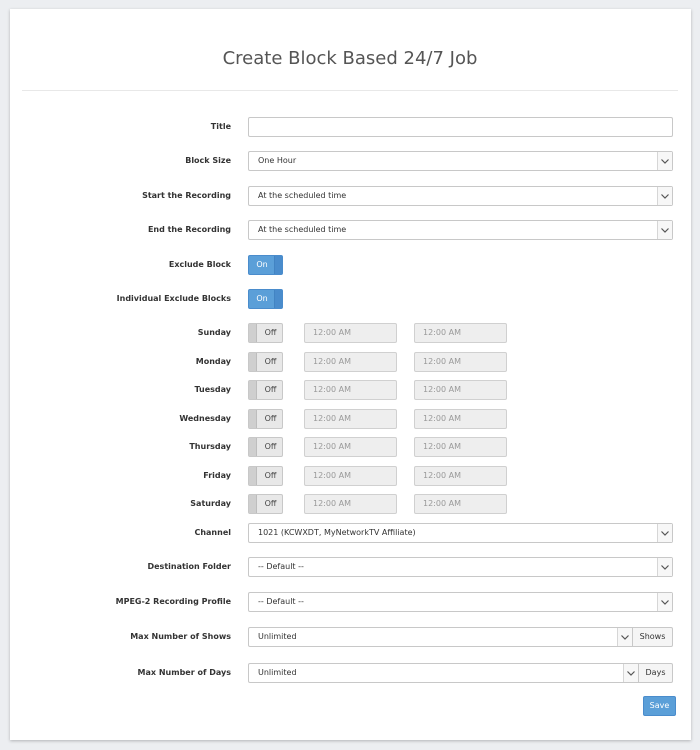 The width and height of the screenshot is (700, 750). Describe the element at coordinates (460, 533) in the screenshot. I see `channel-select: 1021 (KCWXDT, MyNetworkTV Affiliate)` at that location.